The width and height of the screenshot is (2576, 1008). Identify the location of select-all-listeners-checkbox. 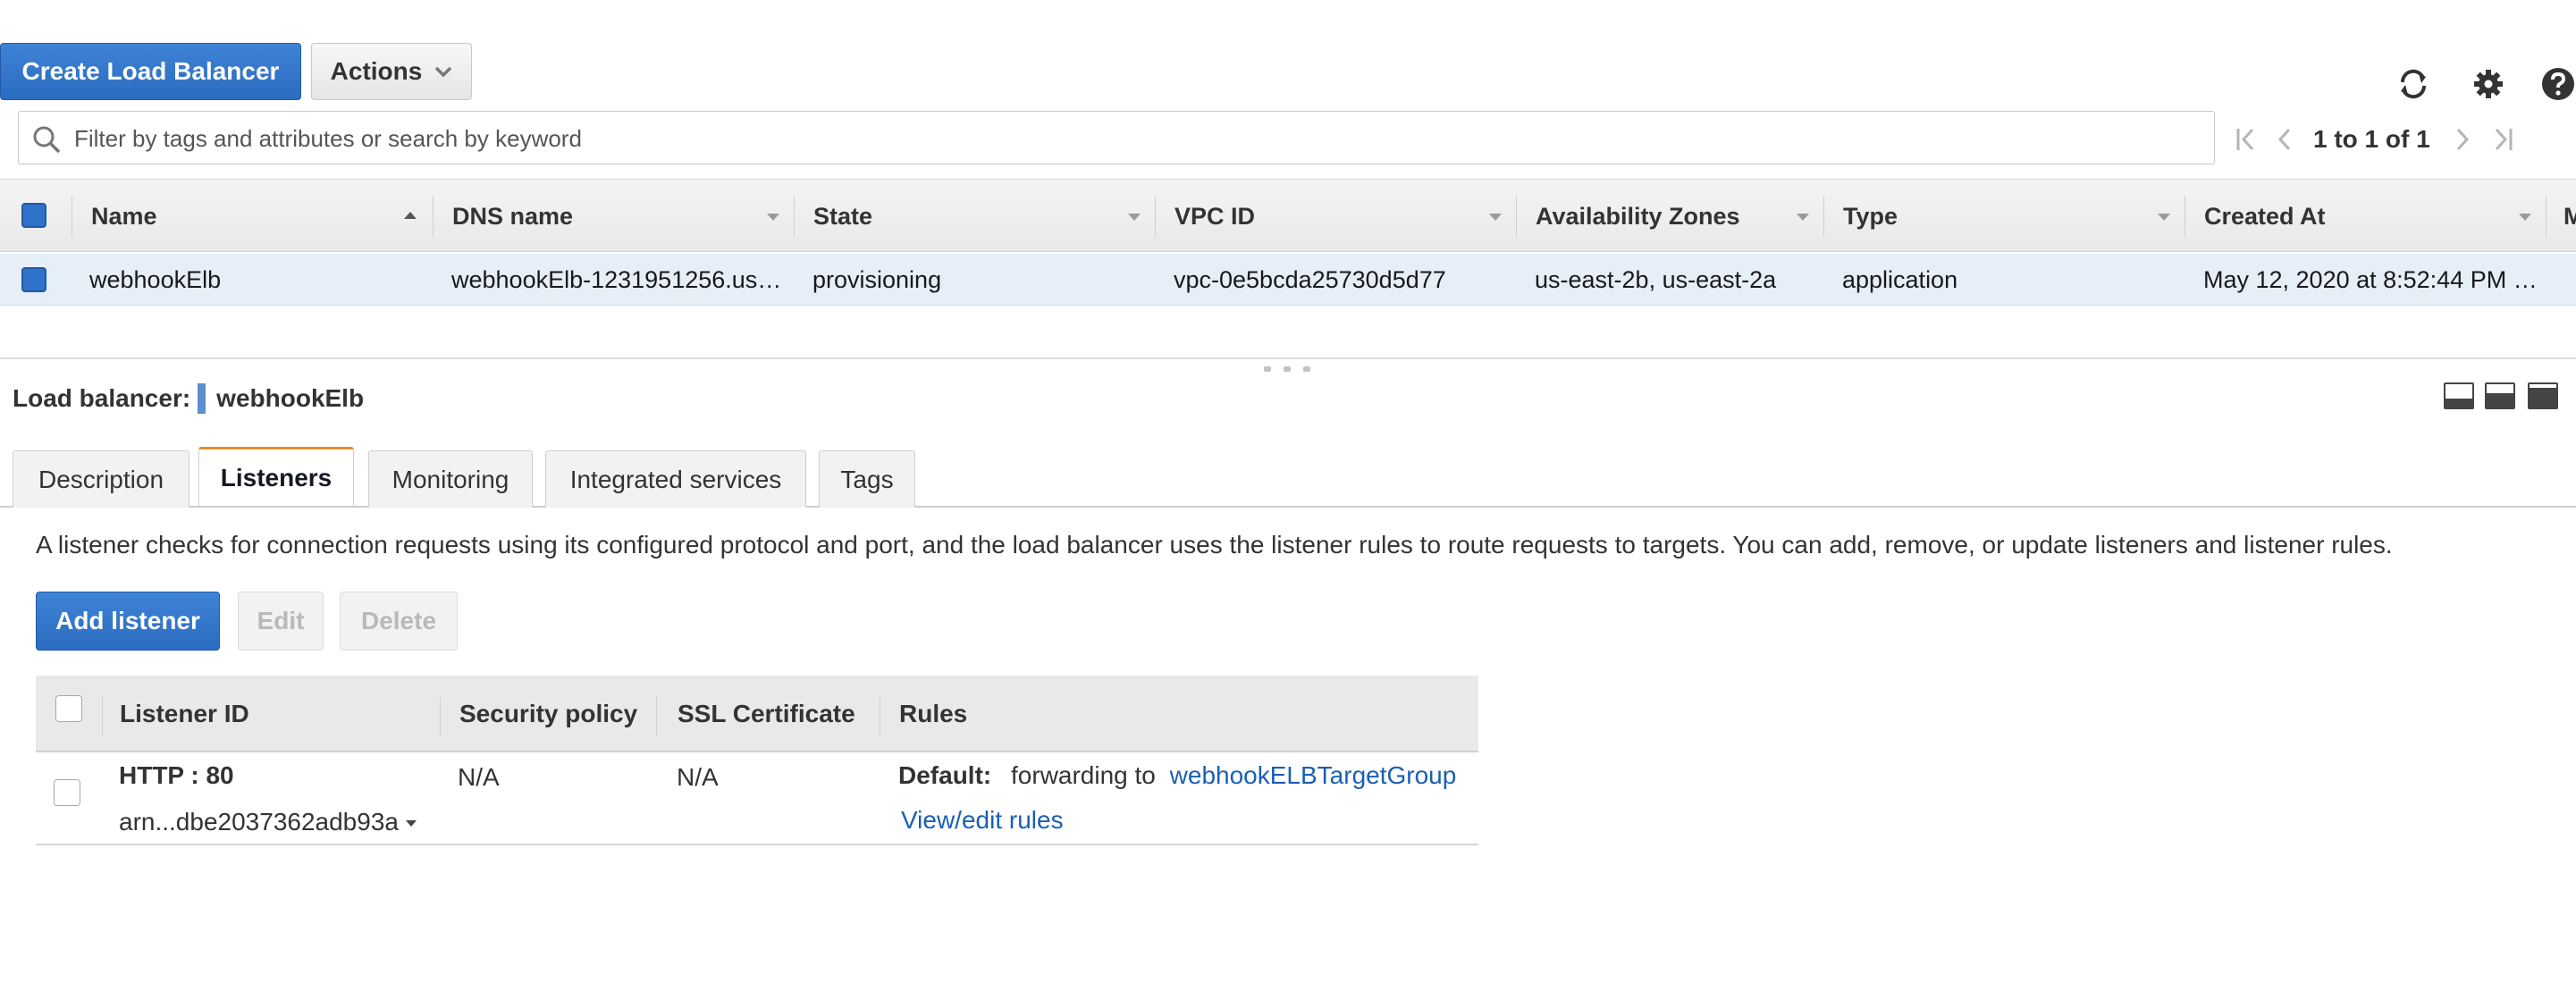
(69, 708).